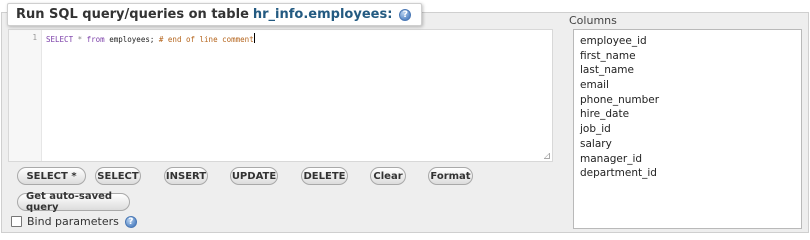 Image resolution: width=810 pixels, height=240 pixels. I want to click on column-item: job_id, so click(687, 129).